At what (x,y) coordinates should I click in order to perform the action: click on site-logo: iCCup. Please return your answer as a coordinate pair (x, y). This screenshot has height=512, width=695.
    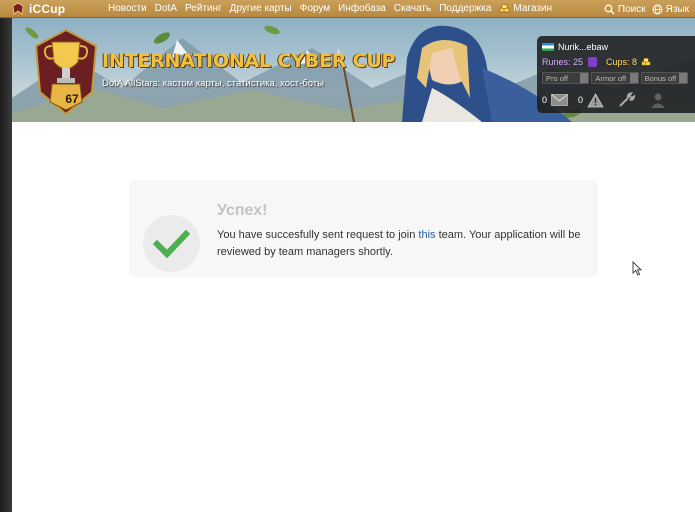
    Looking at the image, I should click on (54, 9).